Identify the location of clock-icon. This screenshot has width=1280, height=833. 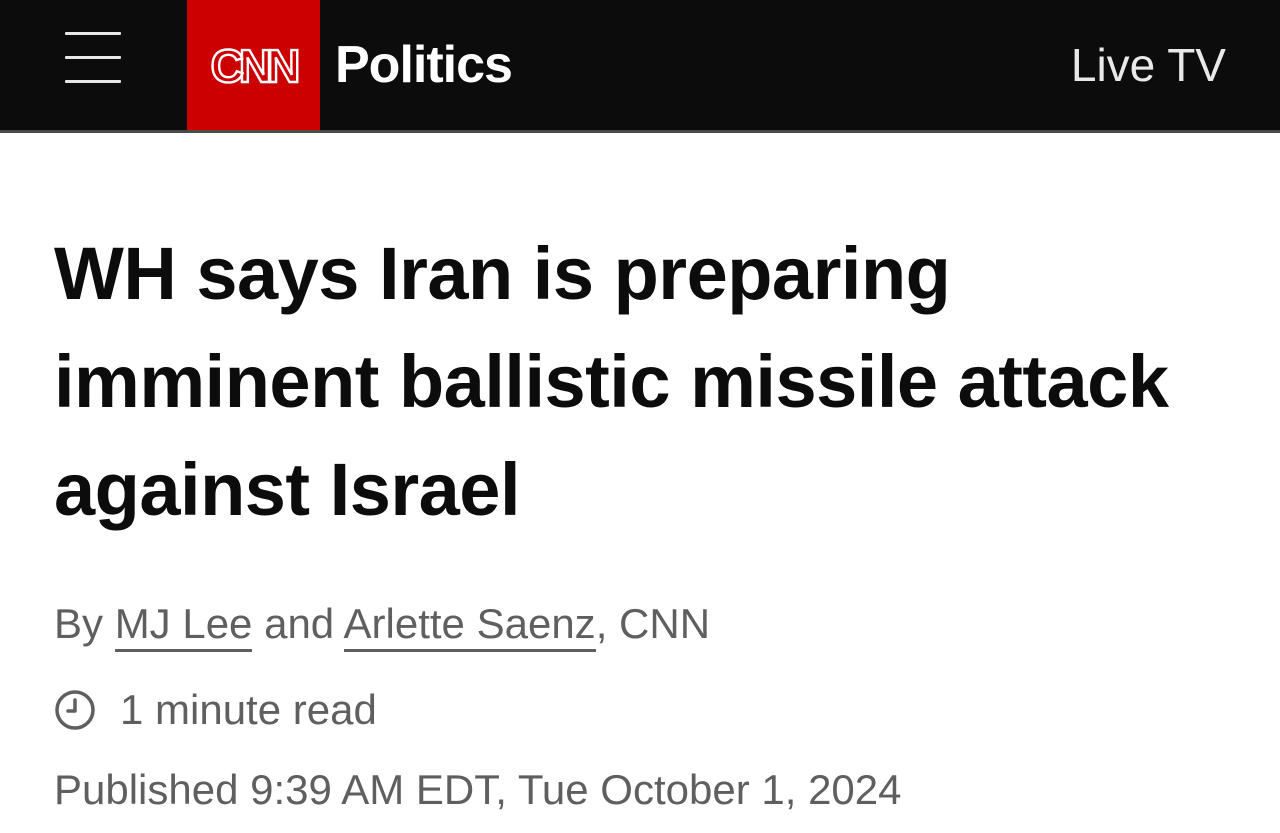
(75, 710).